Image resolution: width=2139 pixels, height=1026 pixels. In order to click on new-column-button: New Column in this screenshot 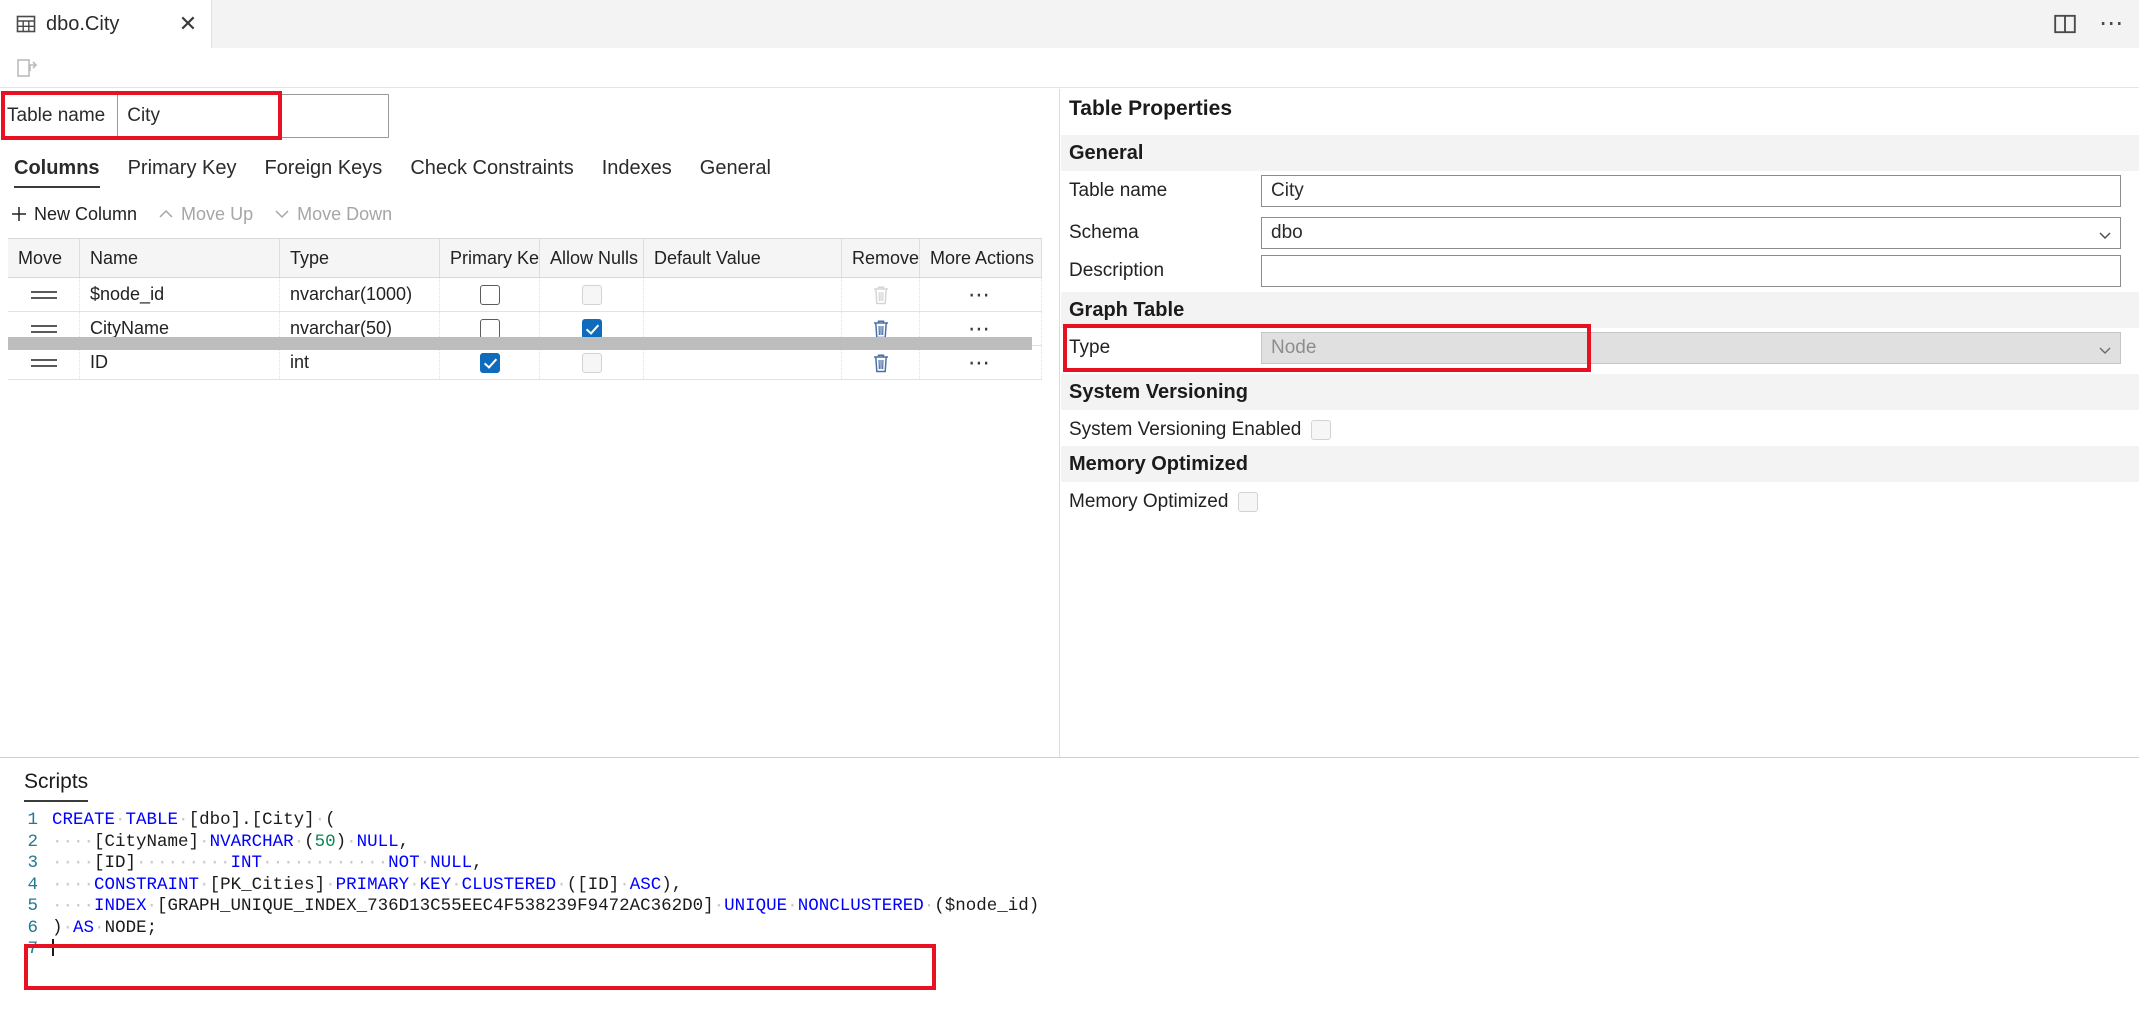, I will do `click(73, 214)`.